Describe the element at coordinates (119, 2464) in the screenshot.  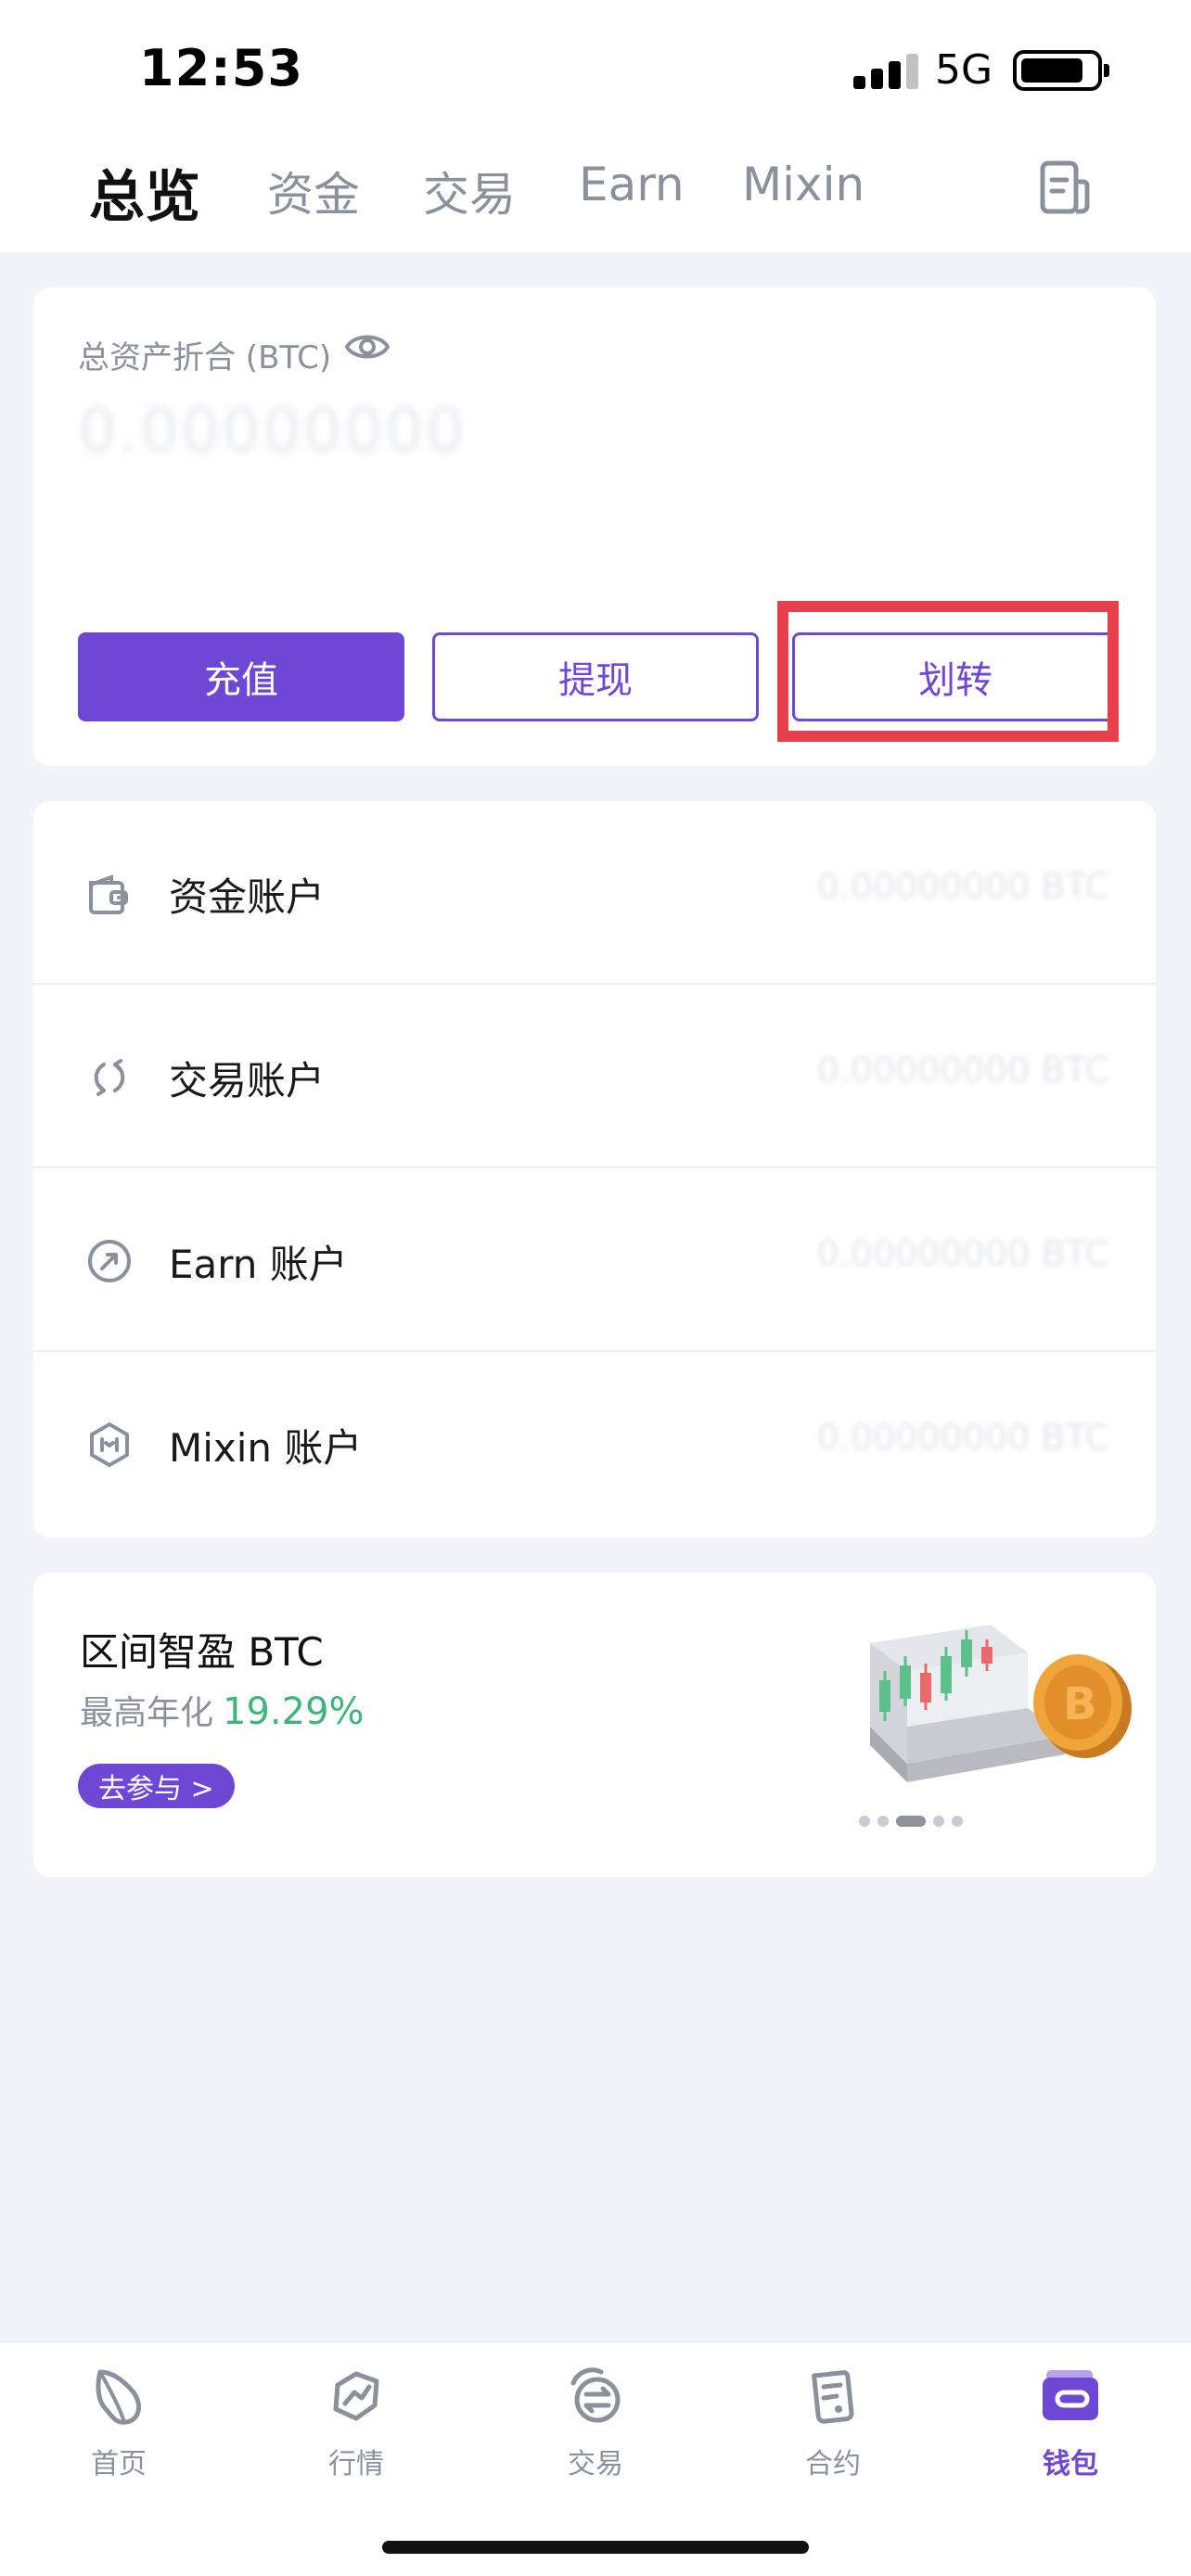
I see `nav-label: 首页` at that location.